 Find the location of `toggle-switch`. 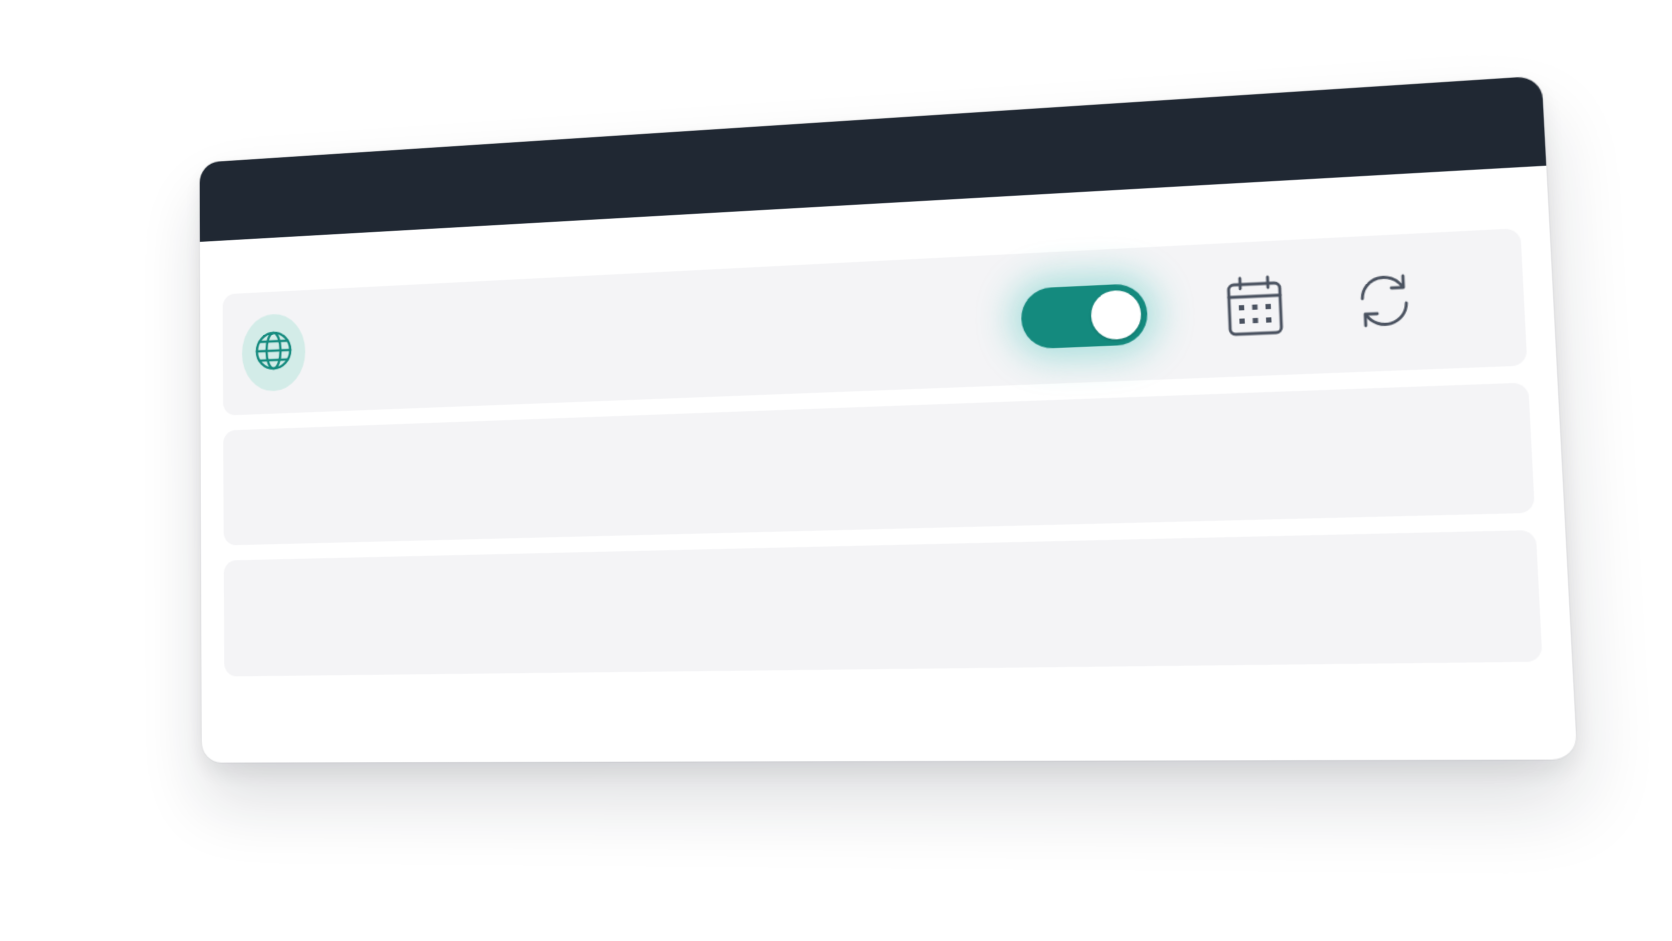

toggle-switch is located at coordinates (1084, 316).